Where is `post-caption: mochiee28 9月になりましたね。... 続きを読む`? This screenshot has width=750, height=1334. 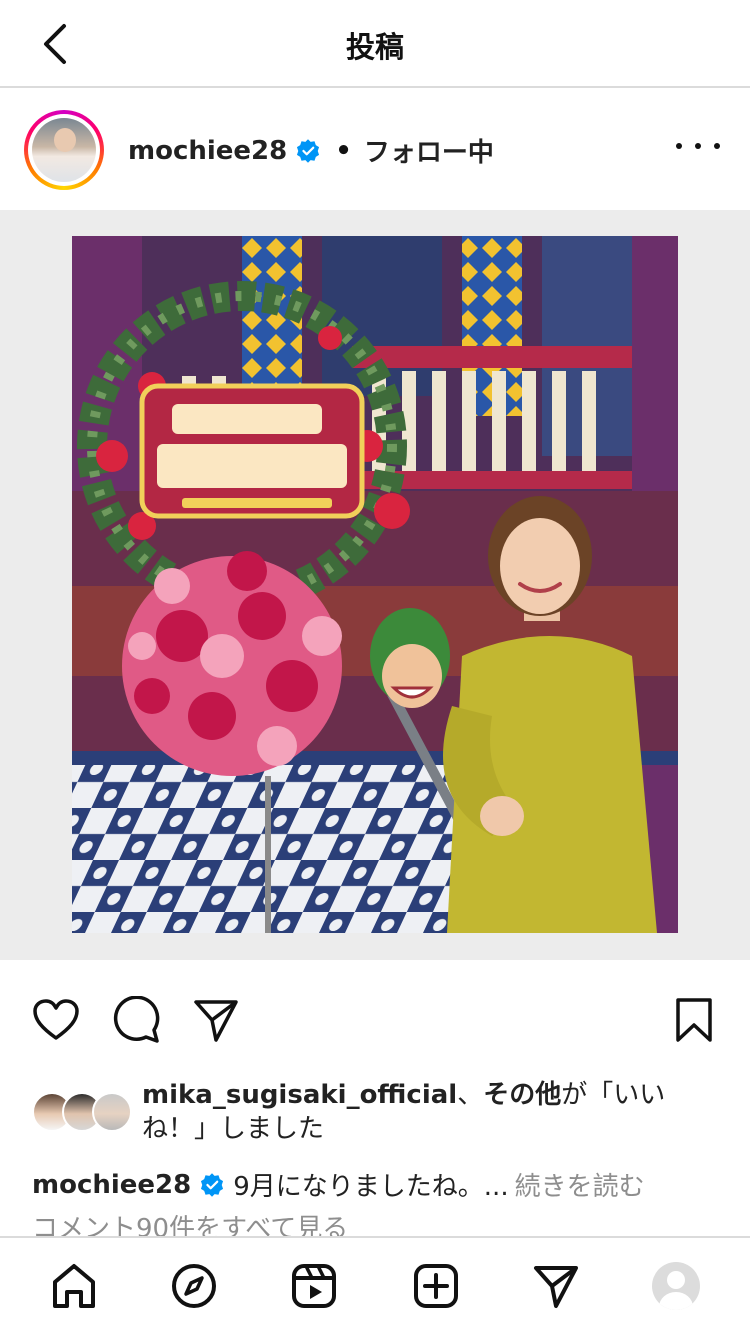
post-caption: mochiee28 9月になりましたね。... 続きを読む is located at coordinates (338, 1184).